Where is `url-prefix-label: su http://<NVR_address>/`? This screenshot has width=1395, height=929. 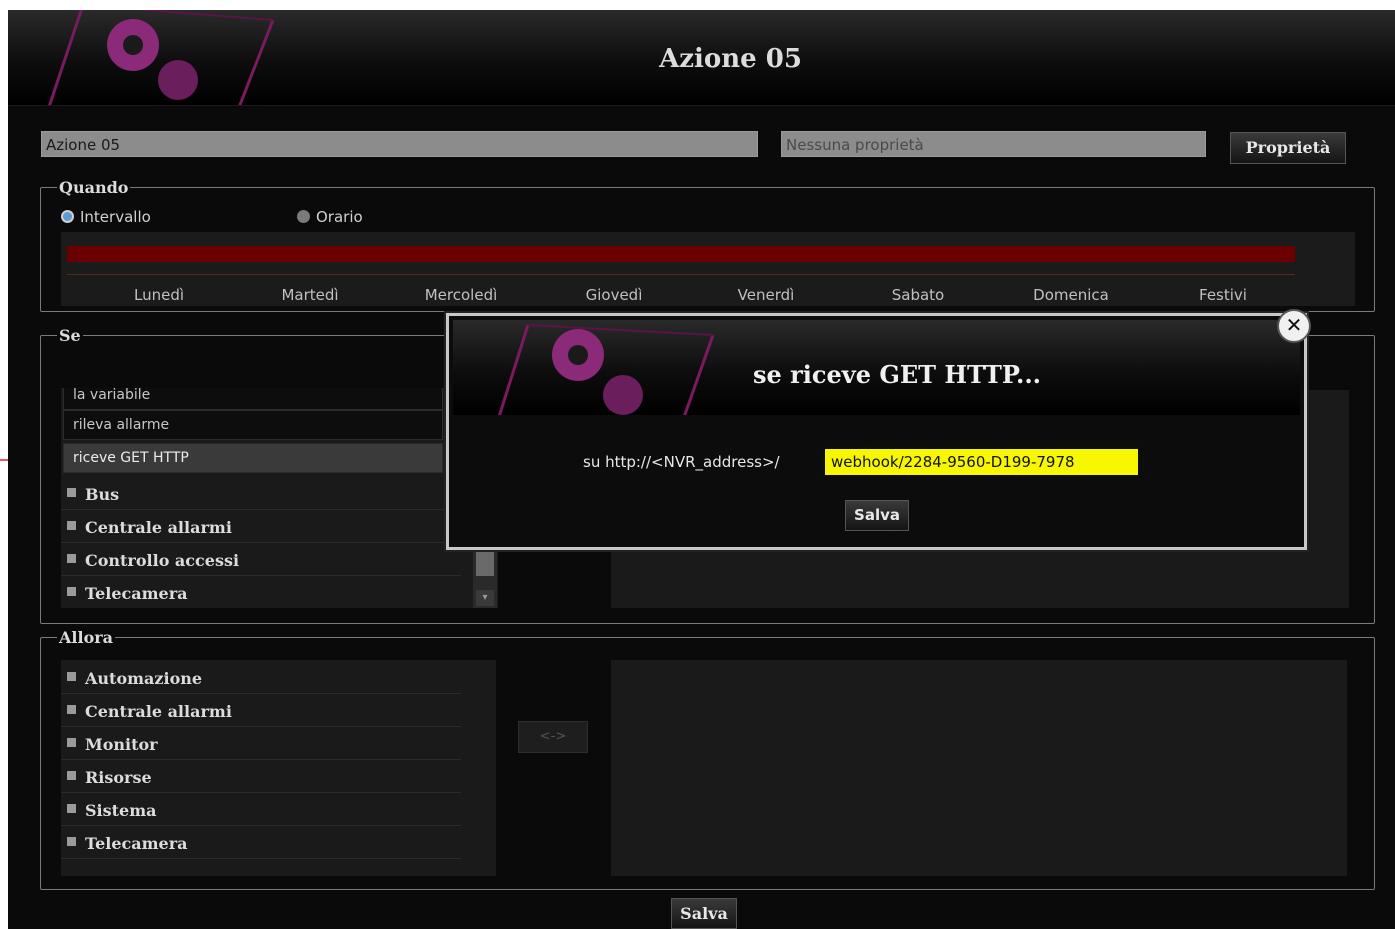 url-prefix-label: su http://<NVR_address>/ is located at coordinates (681, 462).